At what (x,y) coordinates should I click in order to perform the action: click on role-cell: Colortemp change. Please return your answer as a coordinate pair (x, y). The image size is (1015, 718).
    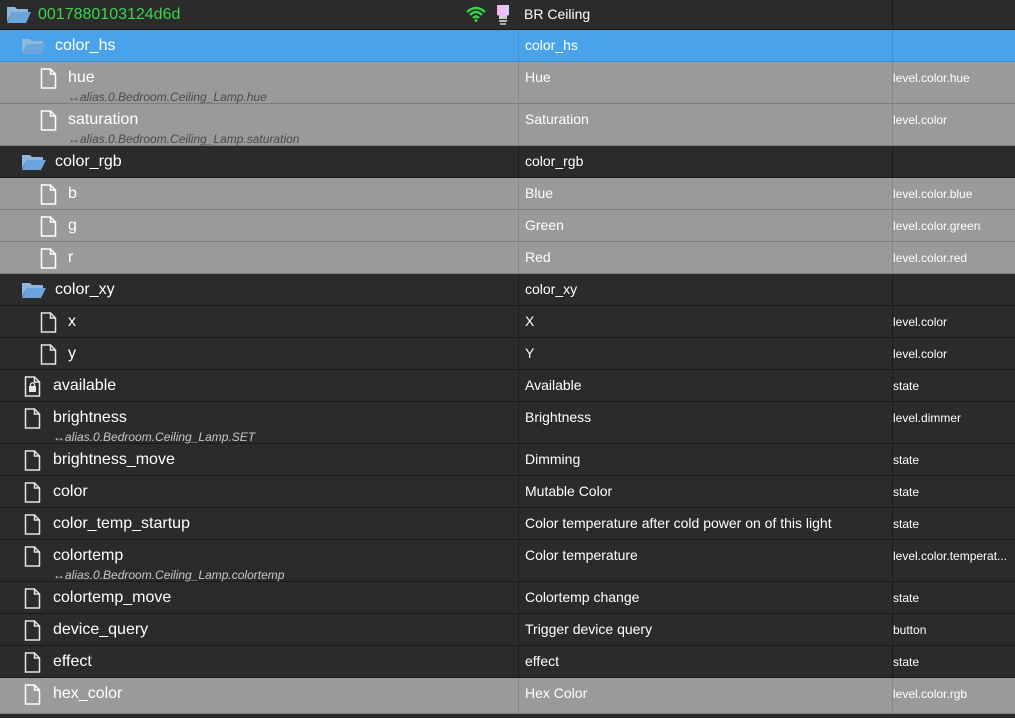
    Looking at the image, I should click on (705, 597).